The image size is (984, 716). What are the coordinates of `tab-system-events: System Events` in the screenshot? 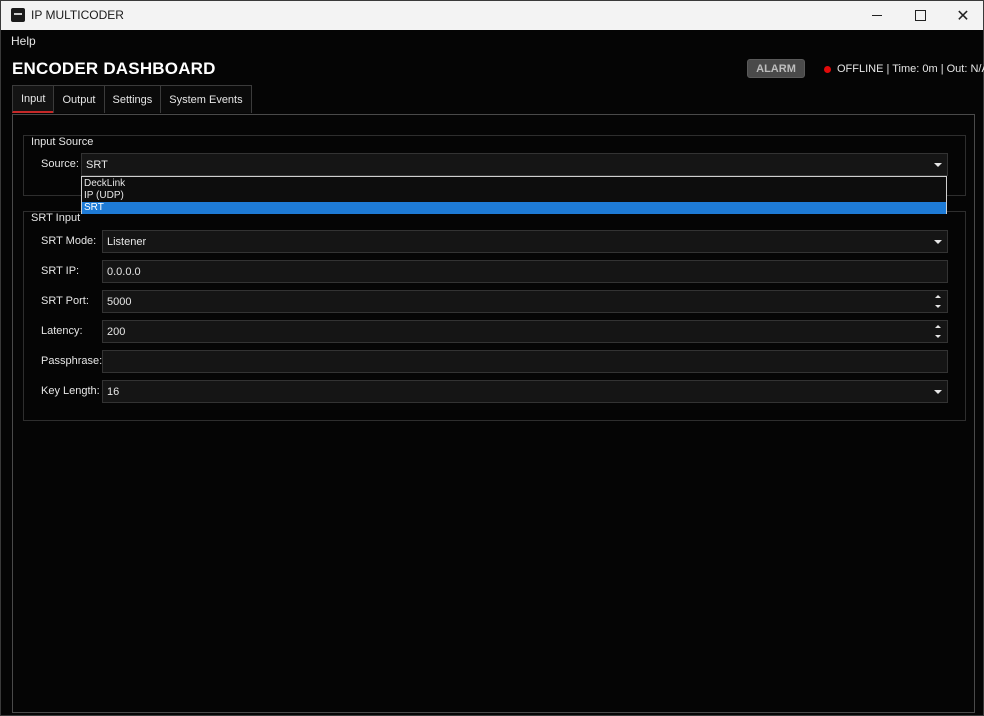 It's located at (206, 99).